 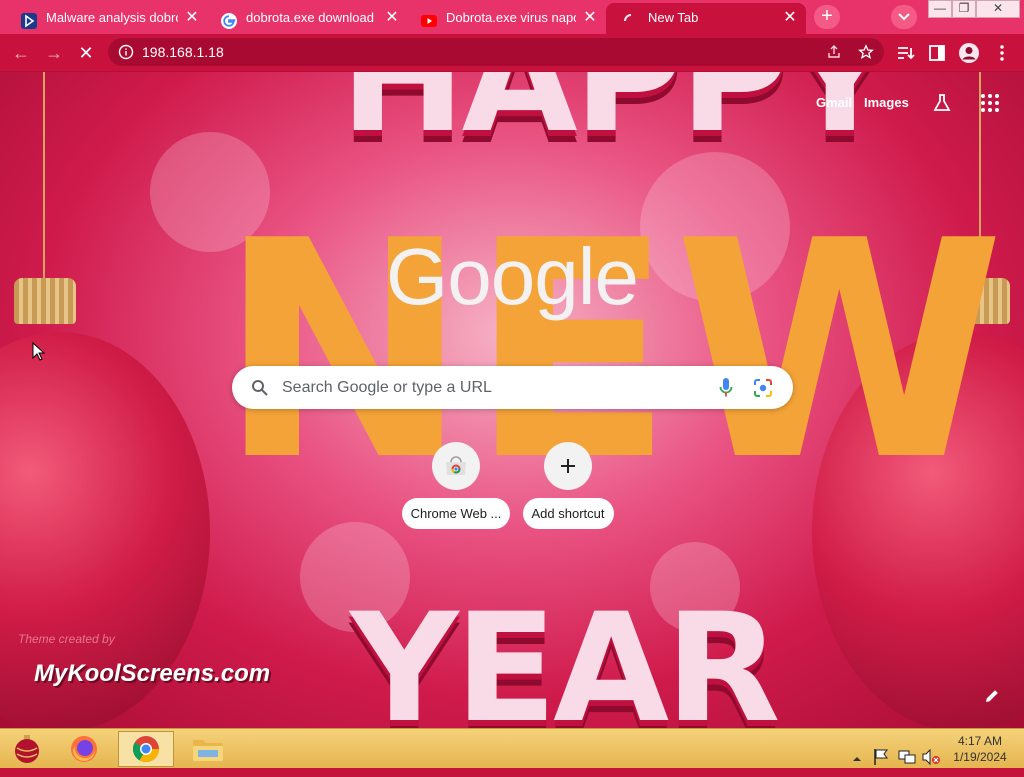 What do you see at coordinates (866, 52) in the screenshot?
I see `bookmark-star-icon` at bounding box center [866, 52].